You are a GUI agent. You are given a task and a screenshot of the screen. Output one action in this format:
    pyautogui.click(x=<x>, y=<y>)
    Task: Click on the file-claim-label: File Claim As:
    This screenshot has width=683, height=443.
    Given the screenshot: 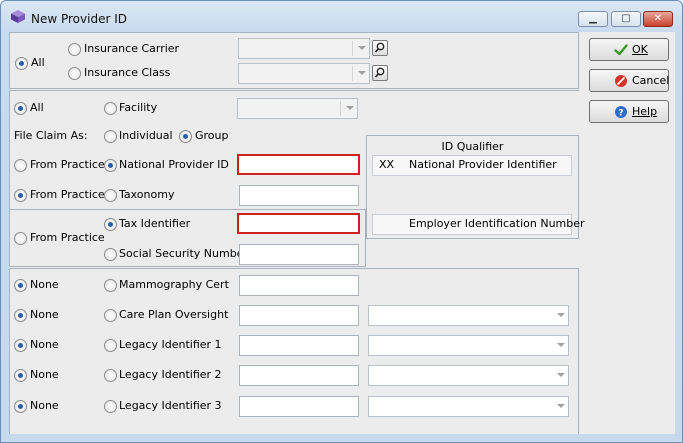 What is the action you would take?
    pyautogui.click(x=51, y=135)
    